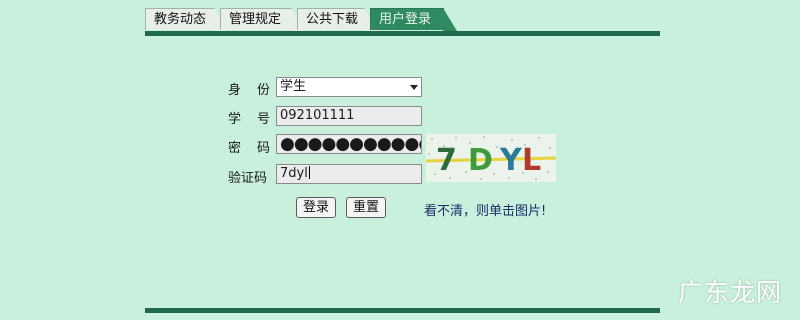  Describe the element at coordinates (316, 207) in the screenshot. I see `login-button: 登录` at that location.